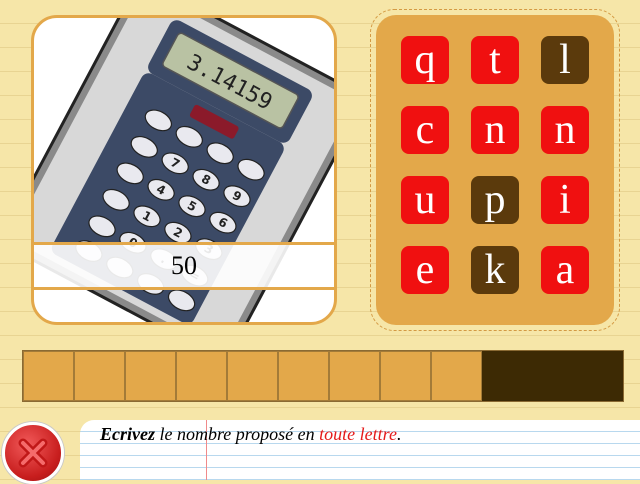 This screenshot has width=640, height=484. Describe the element at coordinates (565, 270) in the screenshot. I see `letter-tile: a` at that location.